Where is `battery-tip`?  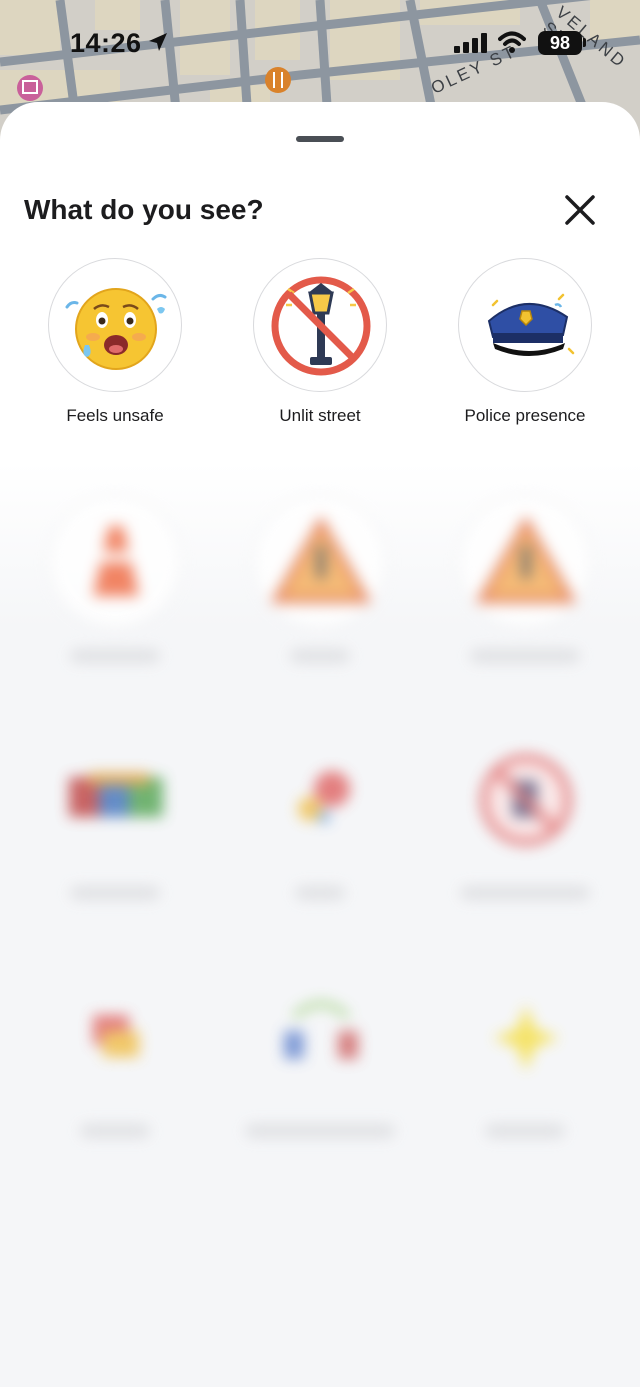
battery-tip is located at coordinates (584, 42).